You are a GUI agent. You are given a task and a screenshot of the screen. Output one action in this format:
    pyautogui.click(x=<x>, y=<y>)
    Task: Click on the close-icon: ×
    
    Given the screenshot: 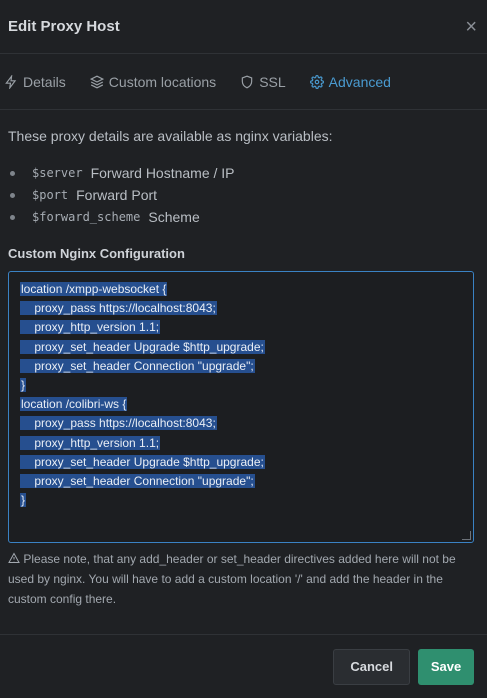 What is the action you would take?
    pyautogui.click(x=471, y=27)
    